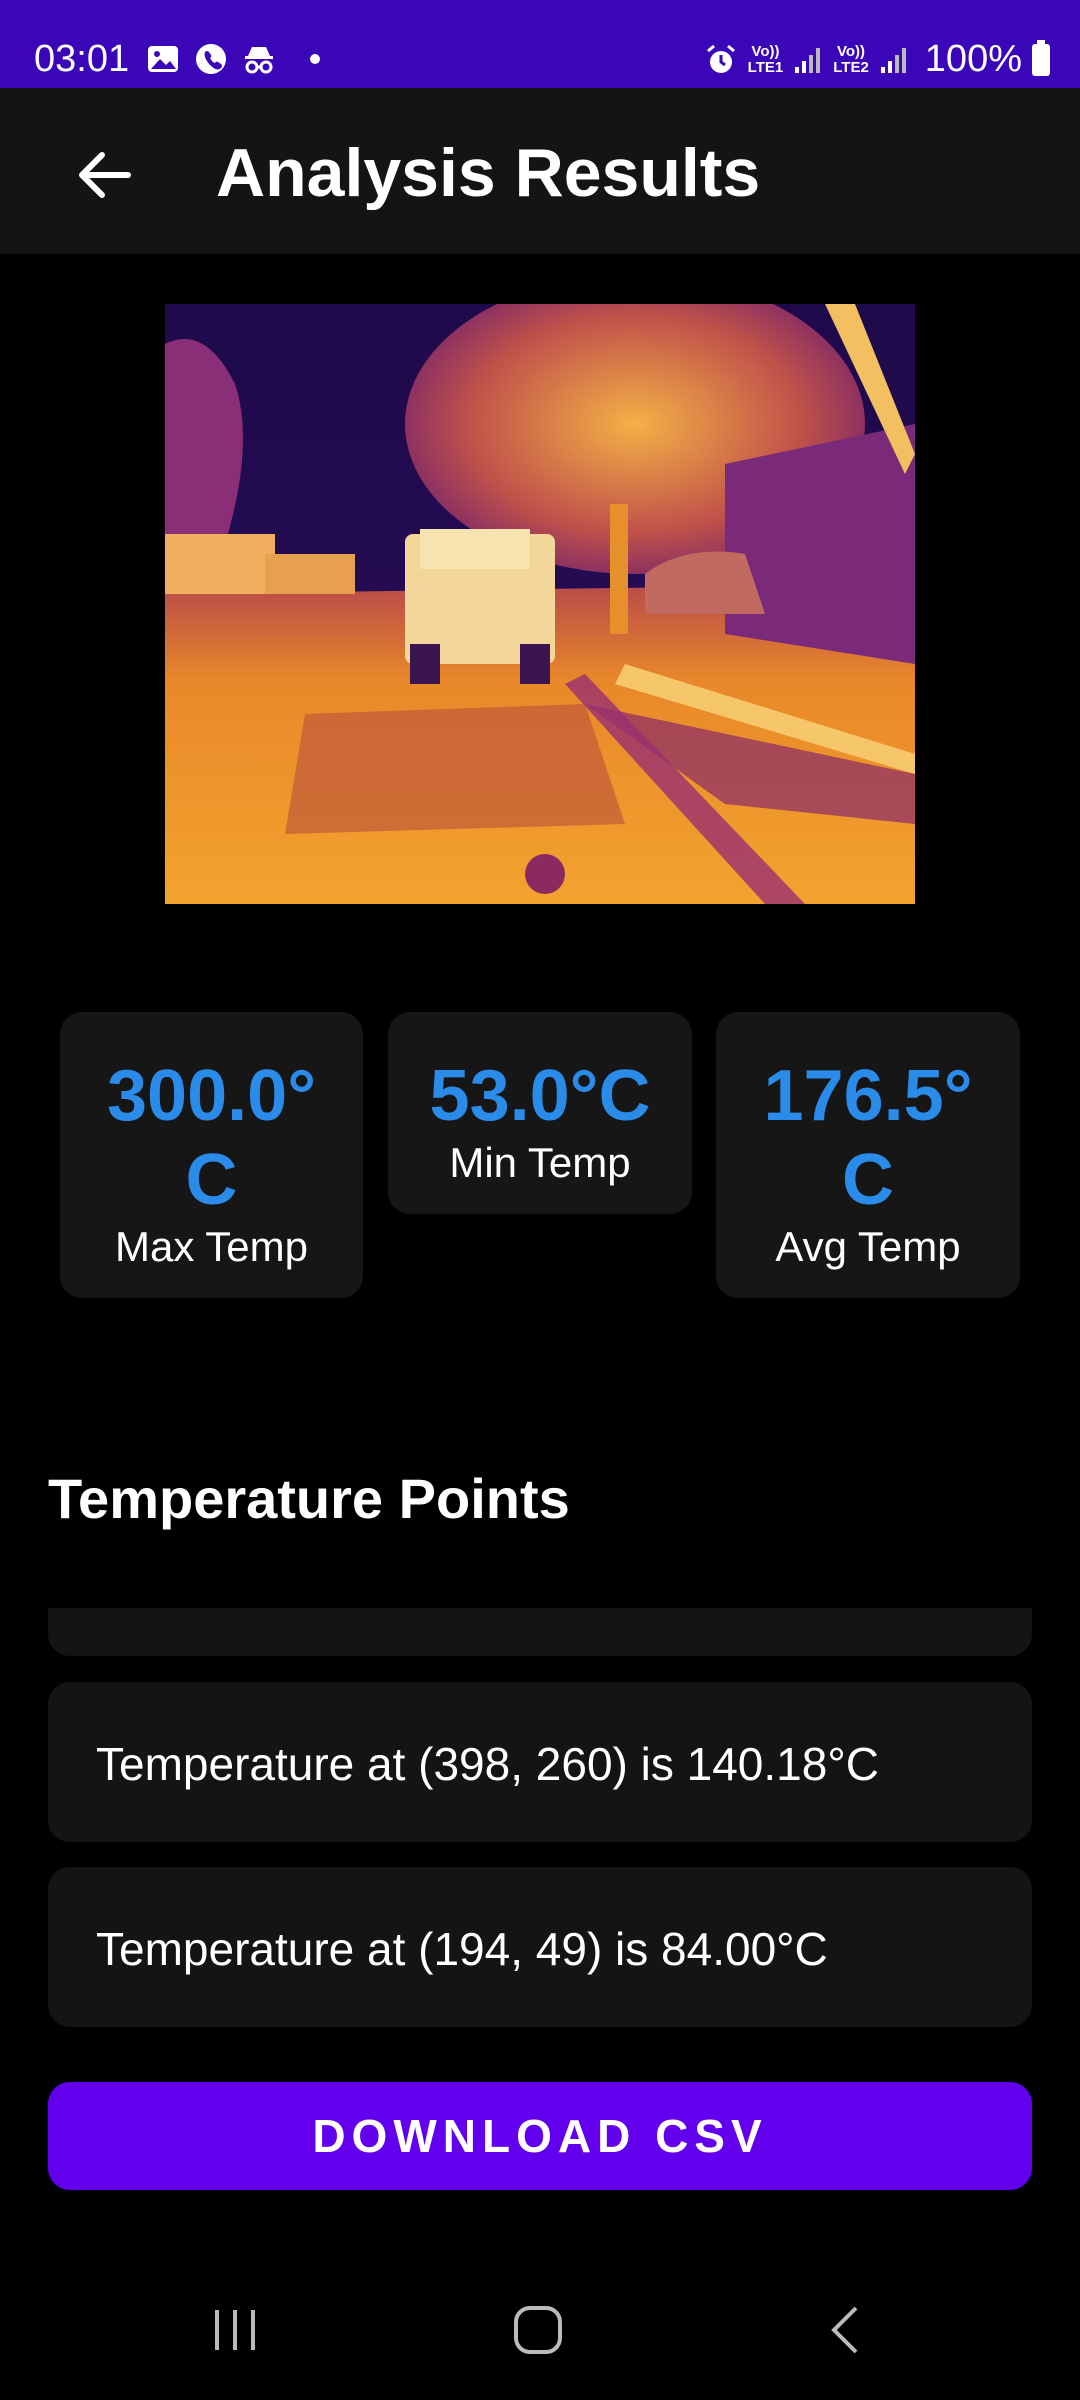  Describe the element at coordinates (851, 67) in the screenshot. I see `sim2-bottom: LTE2` at that location.